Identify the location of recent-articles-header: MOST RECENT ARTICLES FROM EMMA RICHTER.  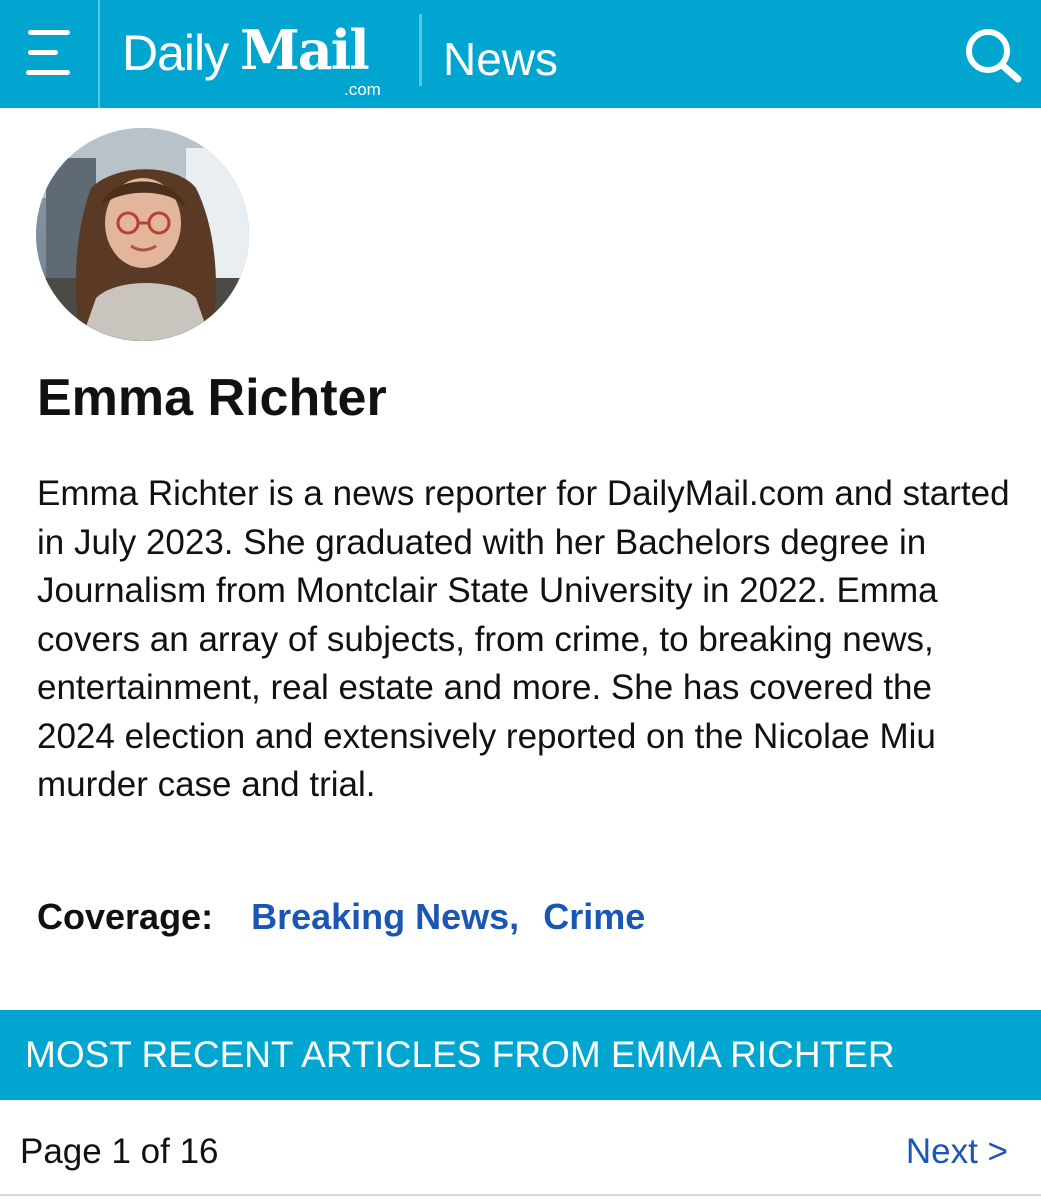
(520, 1055).